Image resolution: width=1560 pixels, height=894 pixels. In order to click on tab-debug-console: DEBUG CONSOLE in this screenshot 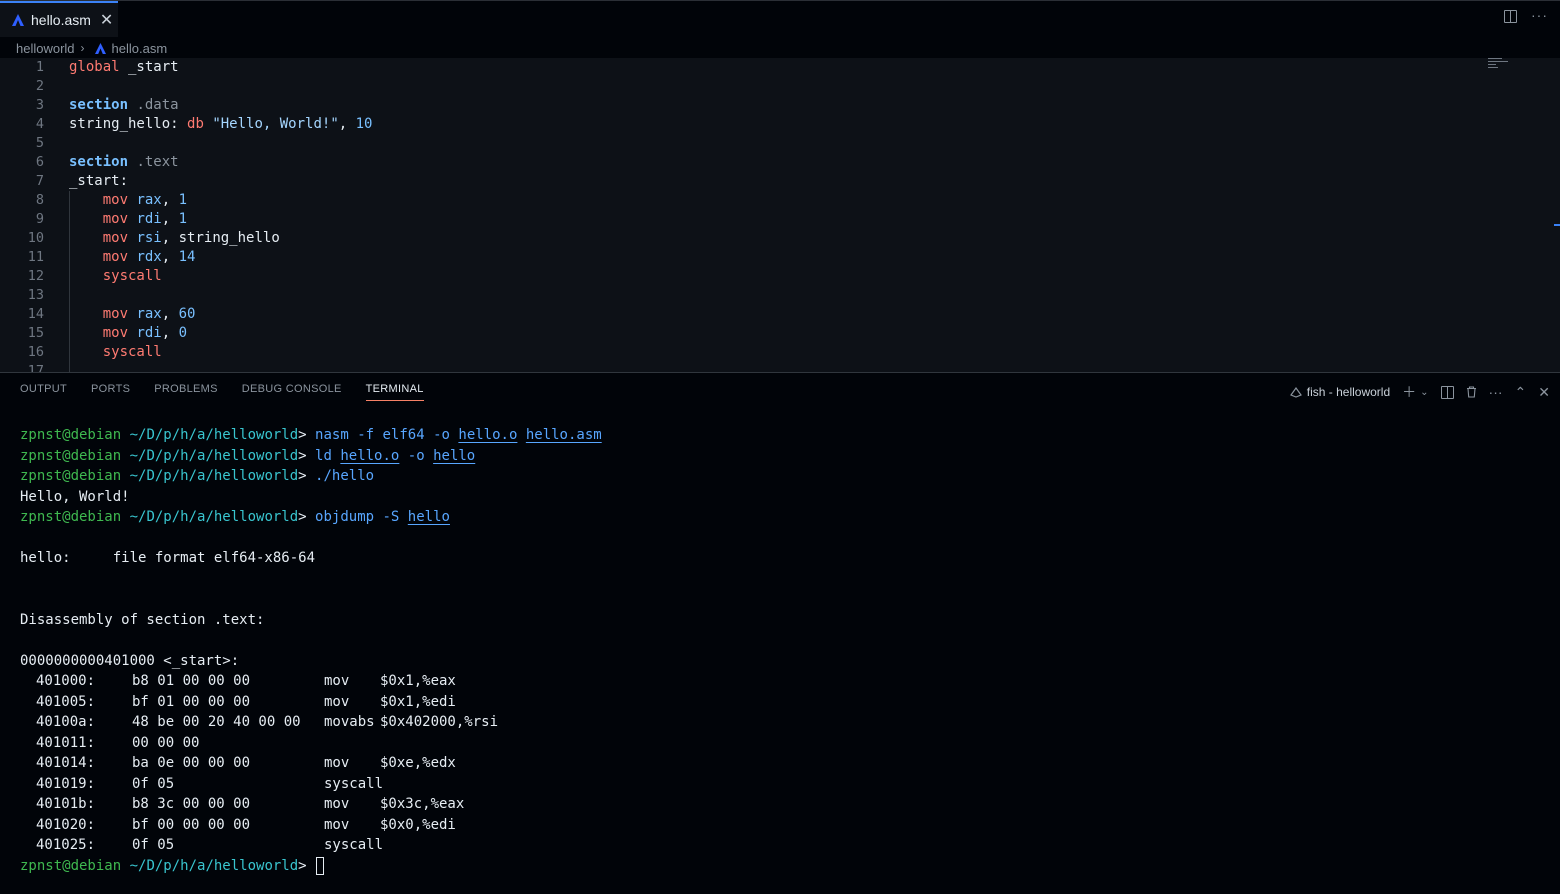, I will do `click(292, 392)`.